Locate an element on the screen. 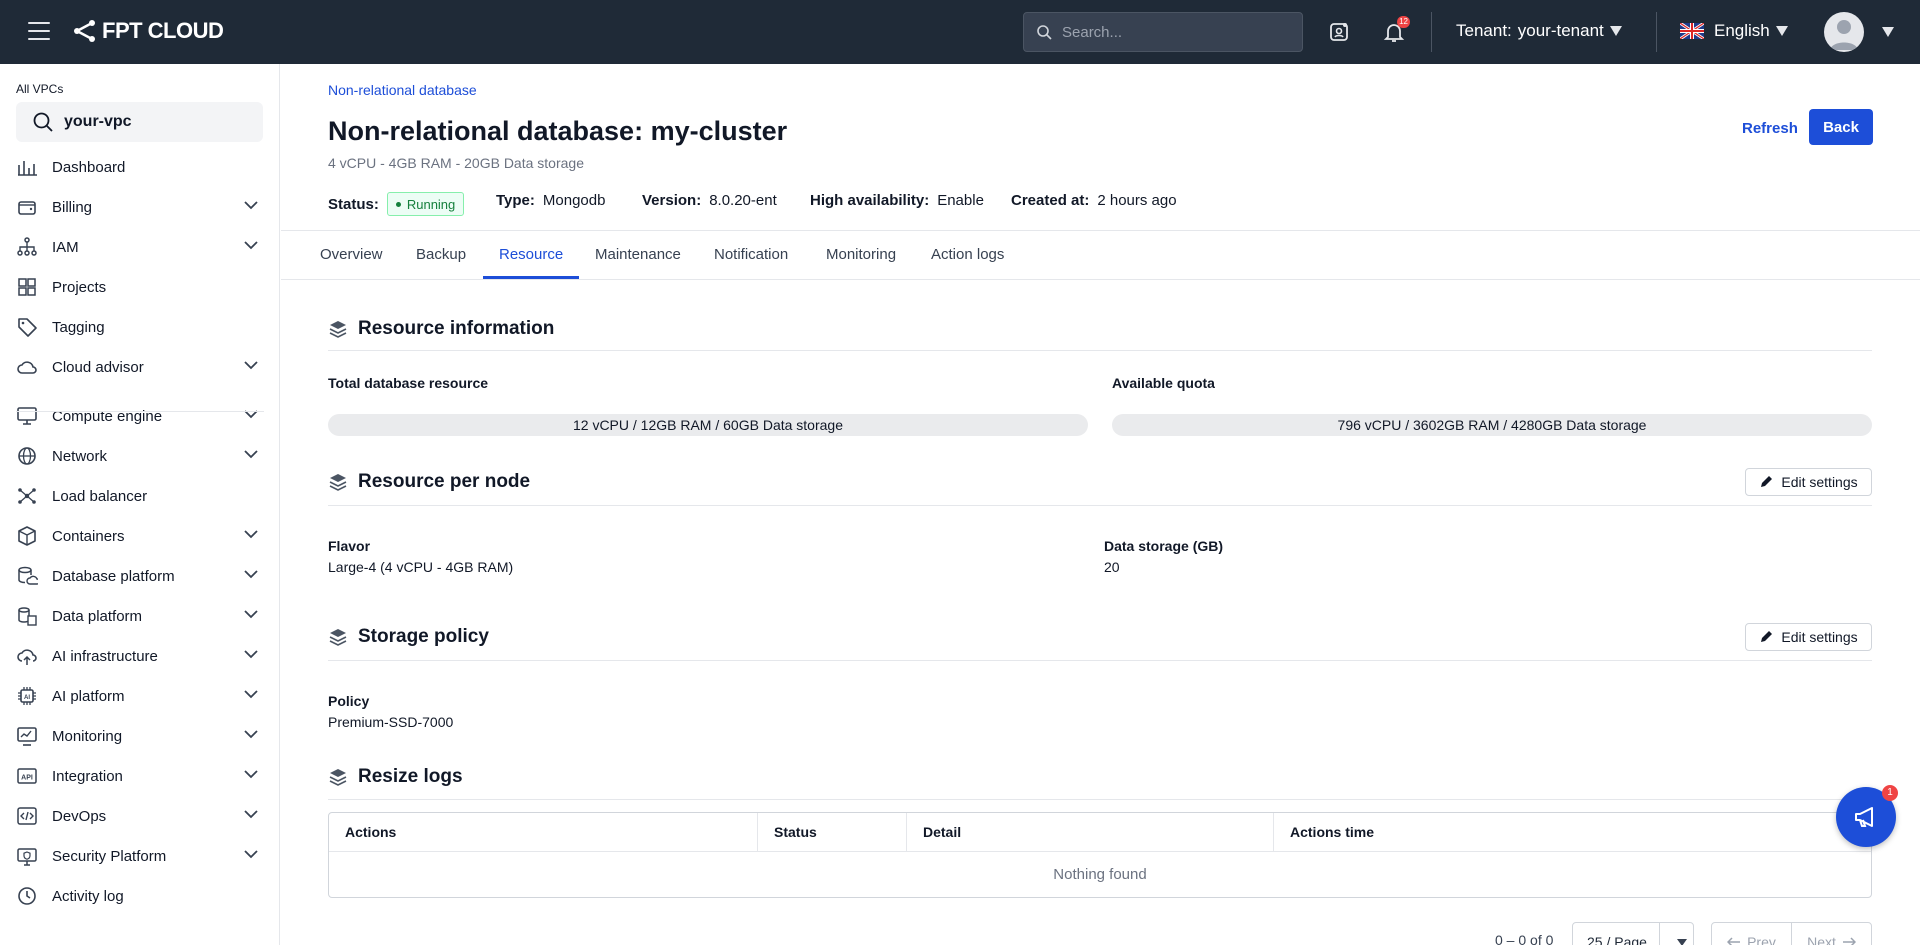 Image resolution: width=1920 pixels, height=945 pixels. clock-icon is located at coordinates (27, 896).